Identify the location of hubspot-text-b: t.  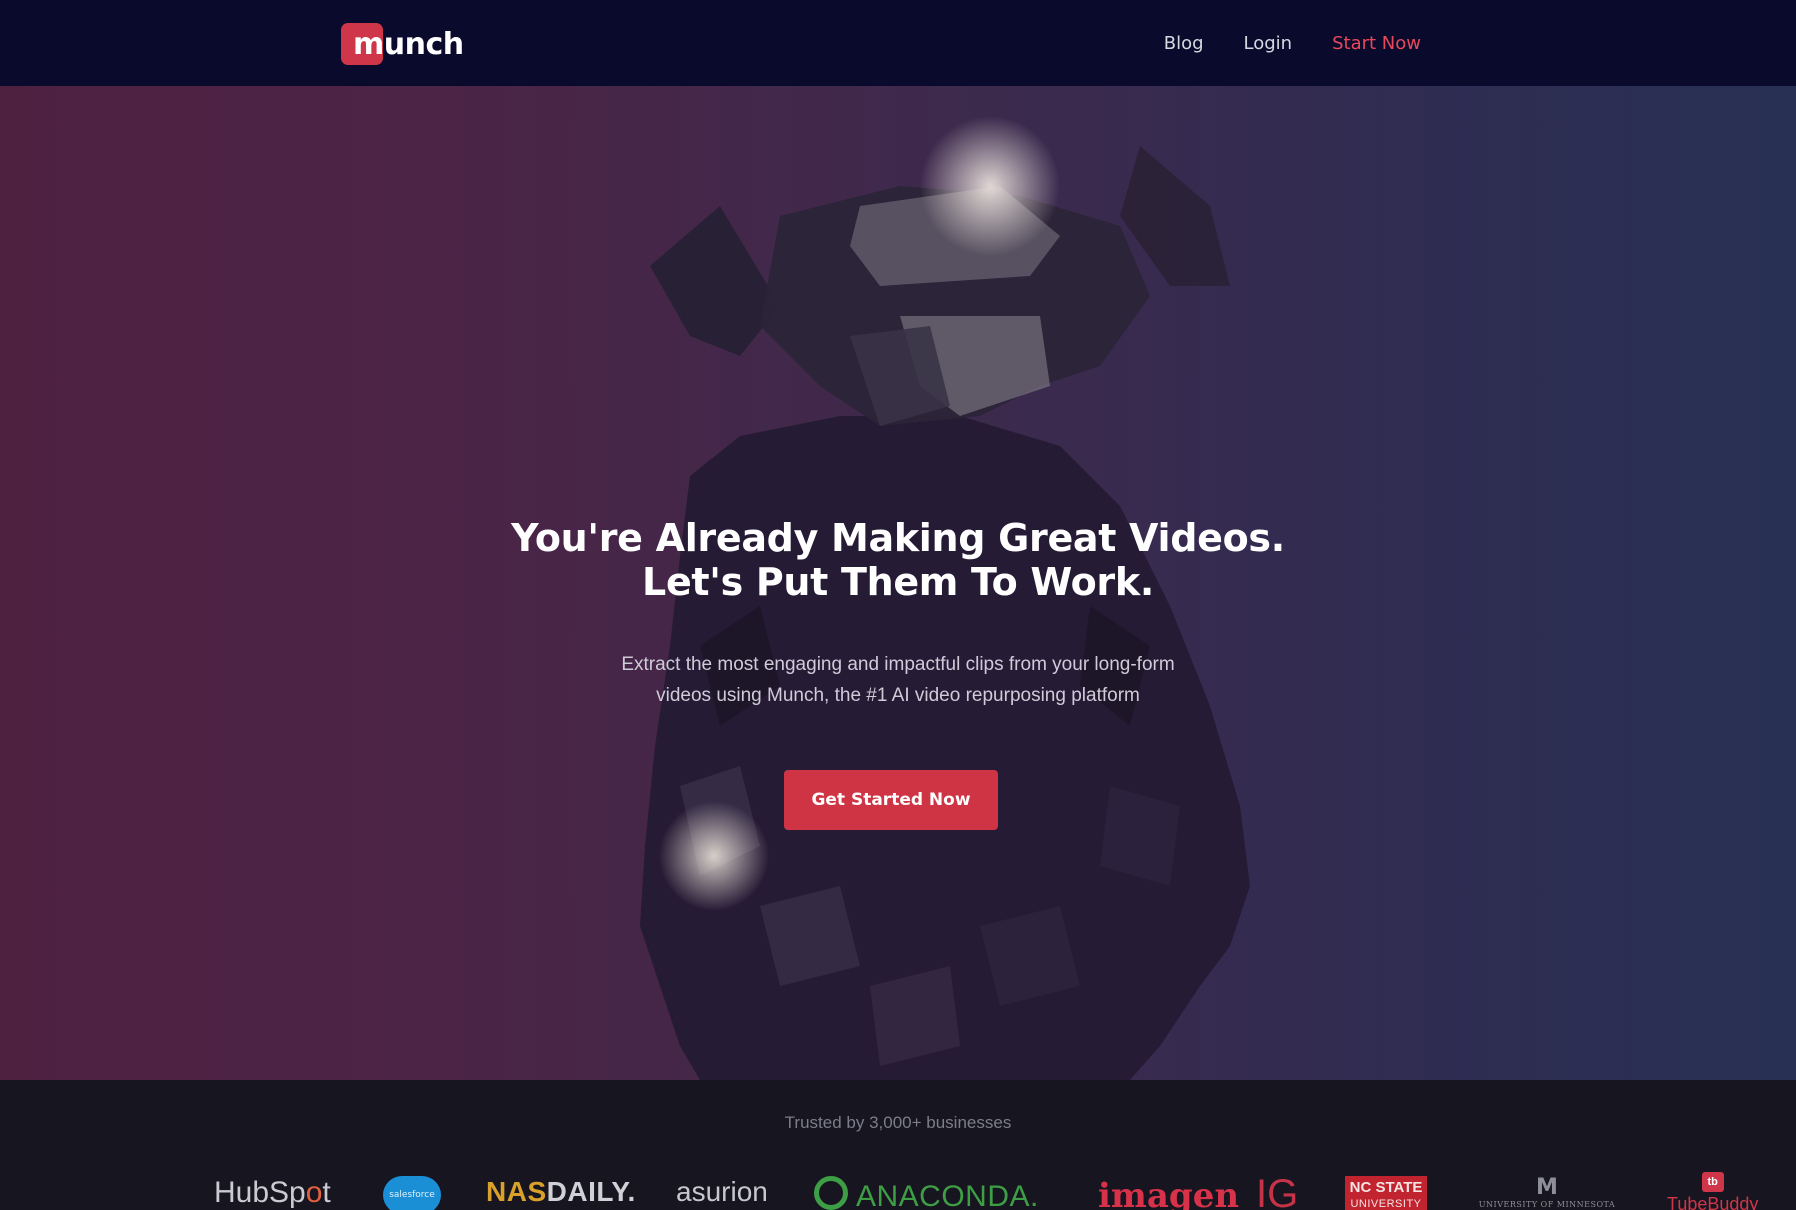
(326, 1192).